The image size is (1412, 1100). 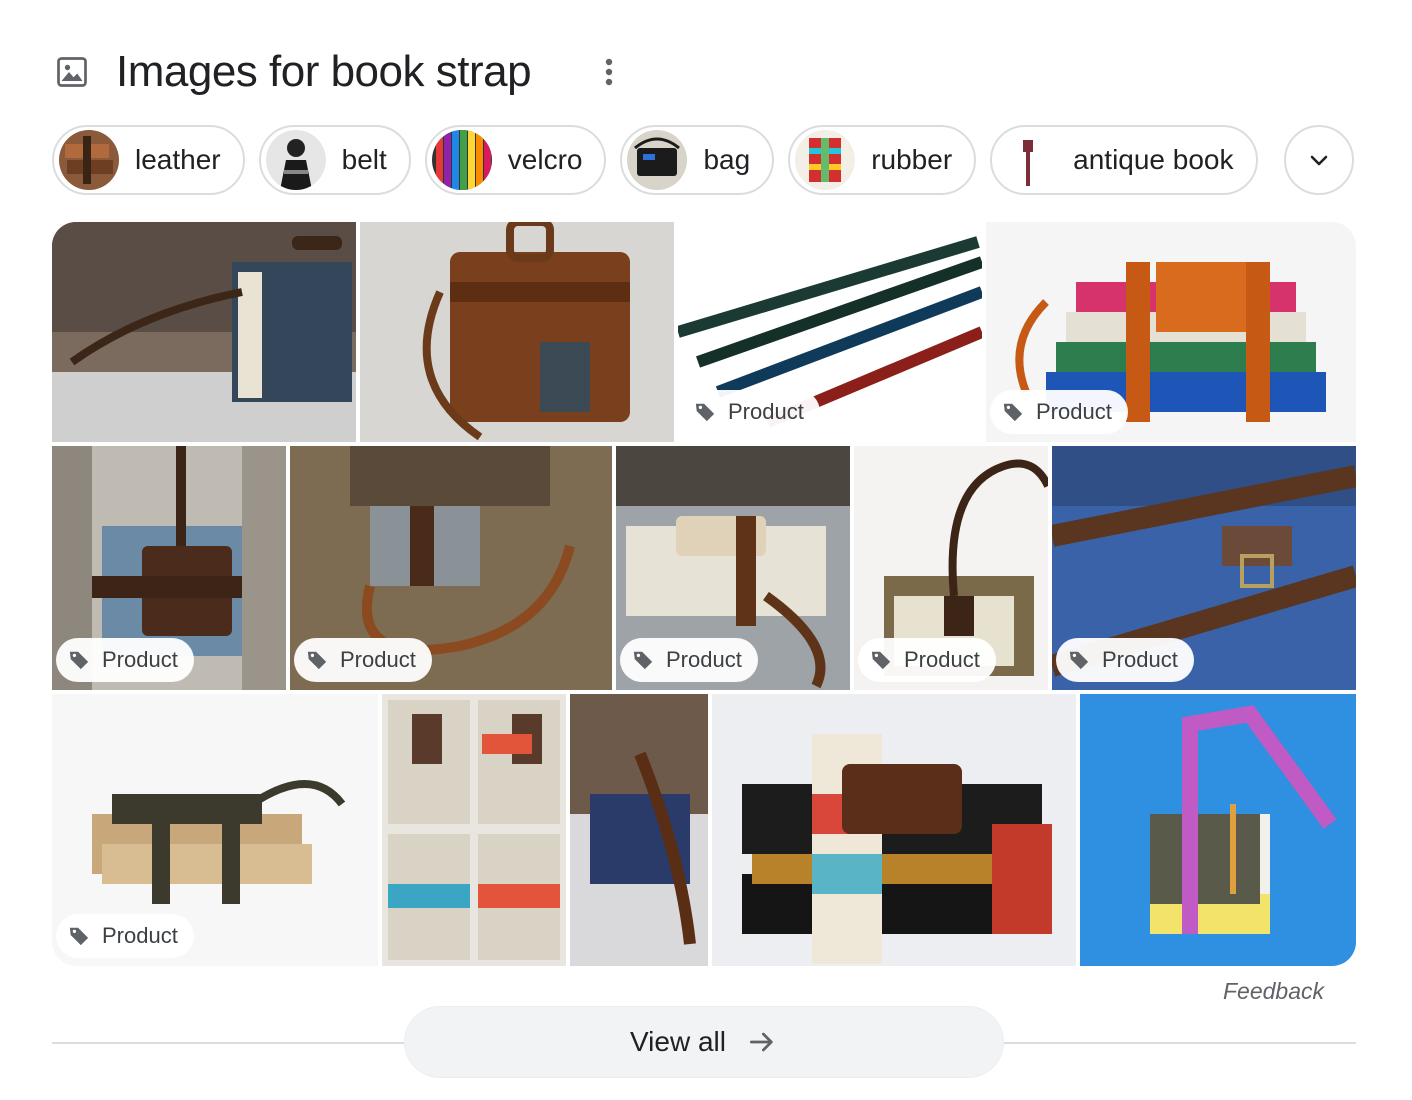 I want to click on chevron-down-icon, so click(x=1319, y=160).